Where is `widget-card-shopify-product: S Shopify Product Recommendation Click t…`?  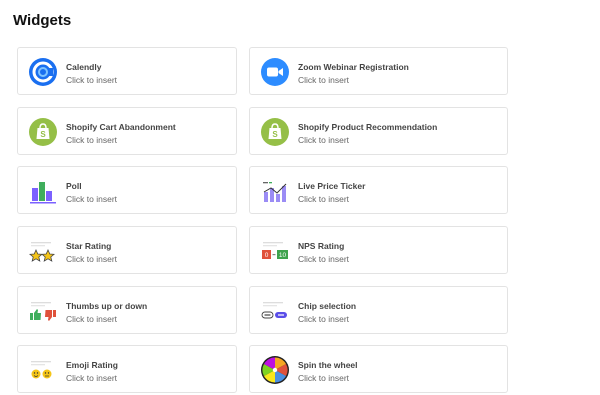 widget-card-shopify-product: S Shopify Product Recommendation Click t… is located at coordinates (378, 131).